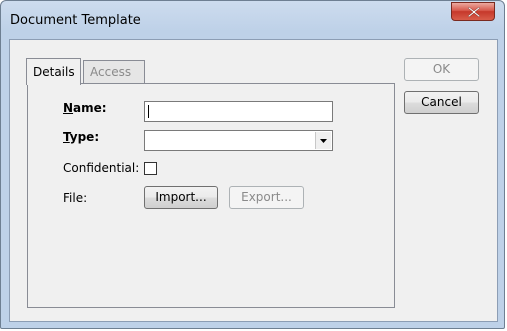  I want to click on ok-button: OK, so click(441, 69).